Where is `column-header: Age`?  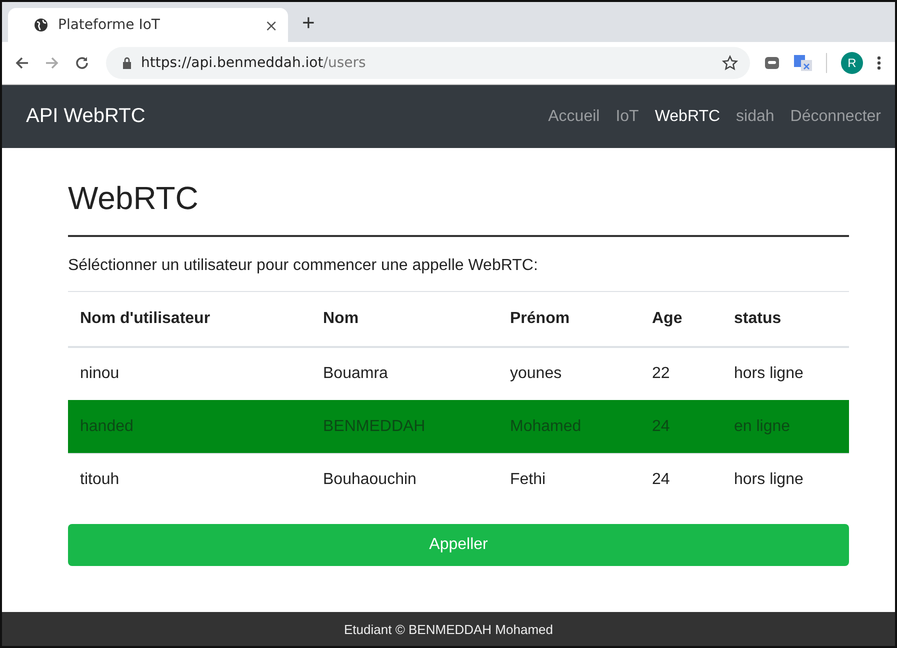
column-header: Age is located at coordinates (681, 319).